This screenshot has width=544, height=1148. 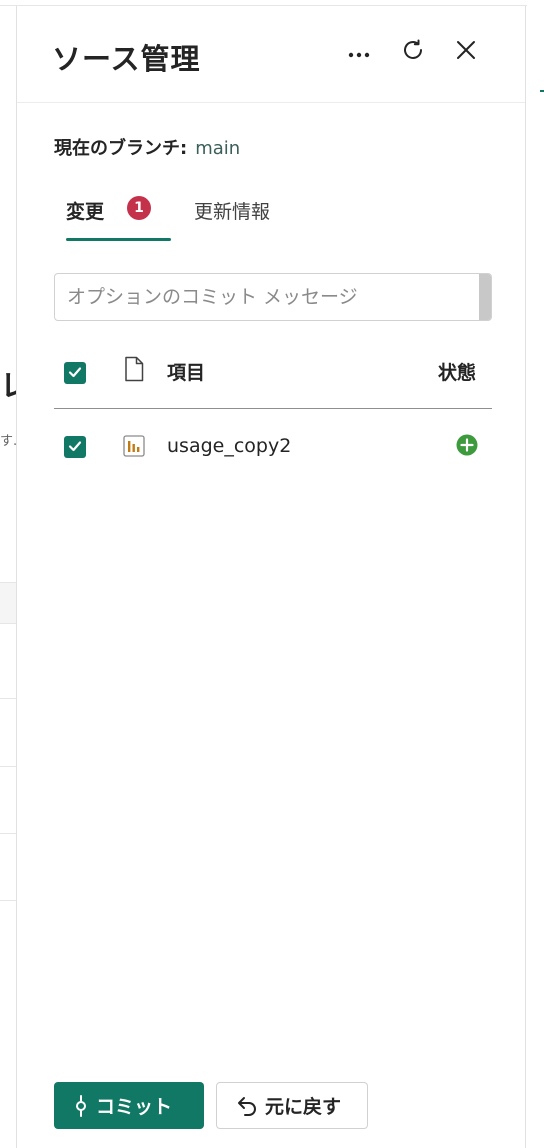 What do you see at coordinates (134, 446) in the screenshot?
I see `report-icon` at bounding box center [134, 446].